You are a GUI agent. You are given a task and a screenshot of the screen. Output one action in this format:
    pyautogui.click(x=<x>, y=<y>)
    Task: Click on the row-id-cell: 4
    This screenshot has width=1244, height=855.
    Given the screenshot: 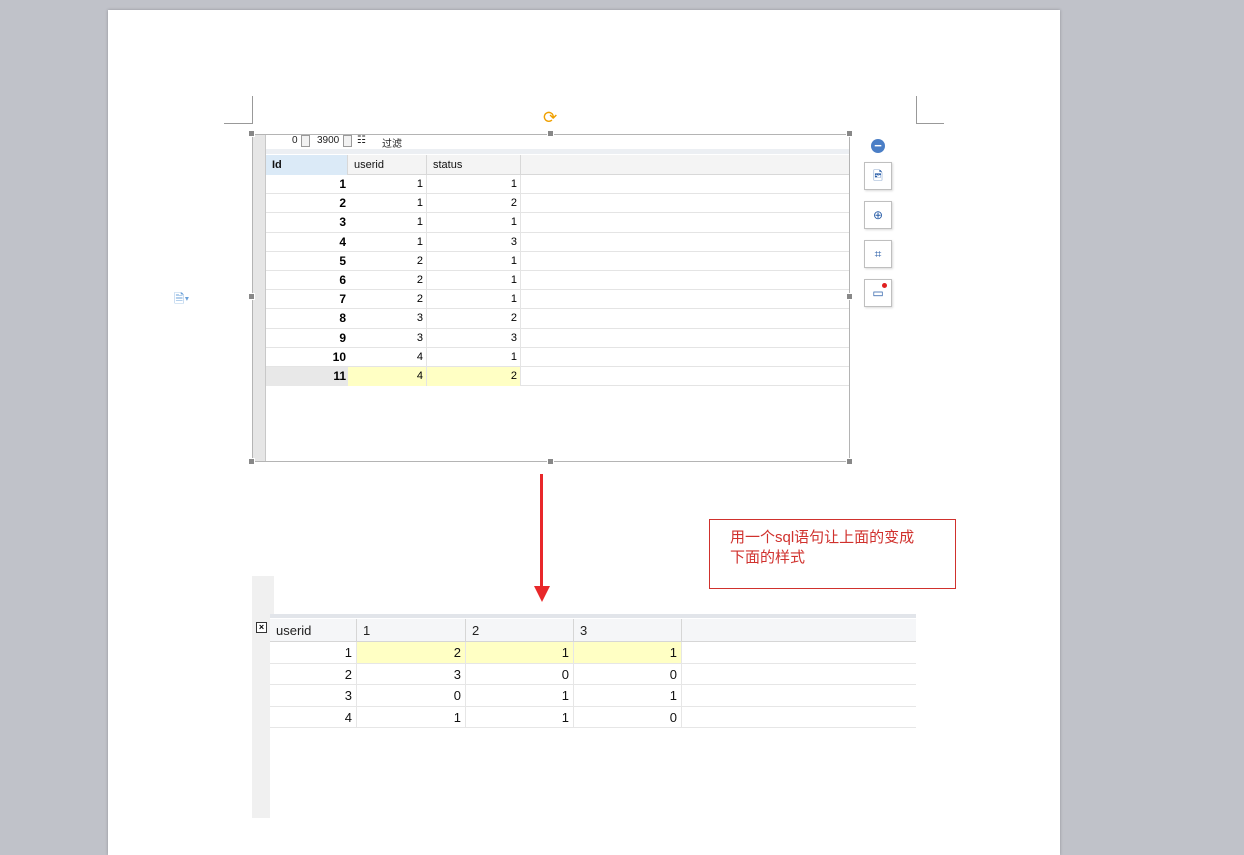 What is the action you would take?
    pyautogui.click(x=307, y=242)
    